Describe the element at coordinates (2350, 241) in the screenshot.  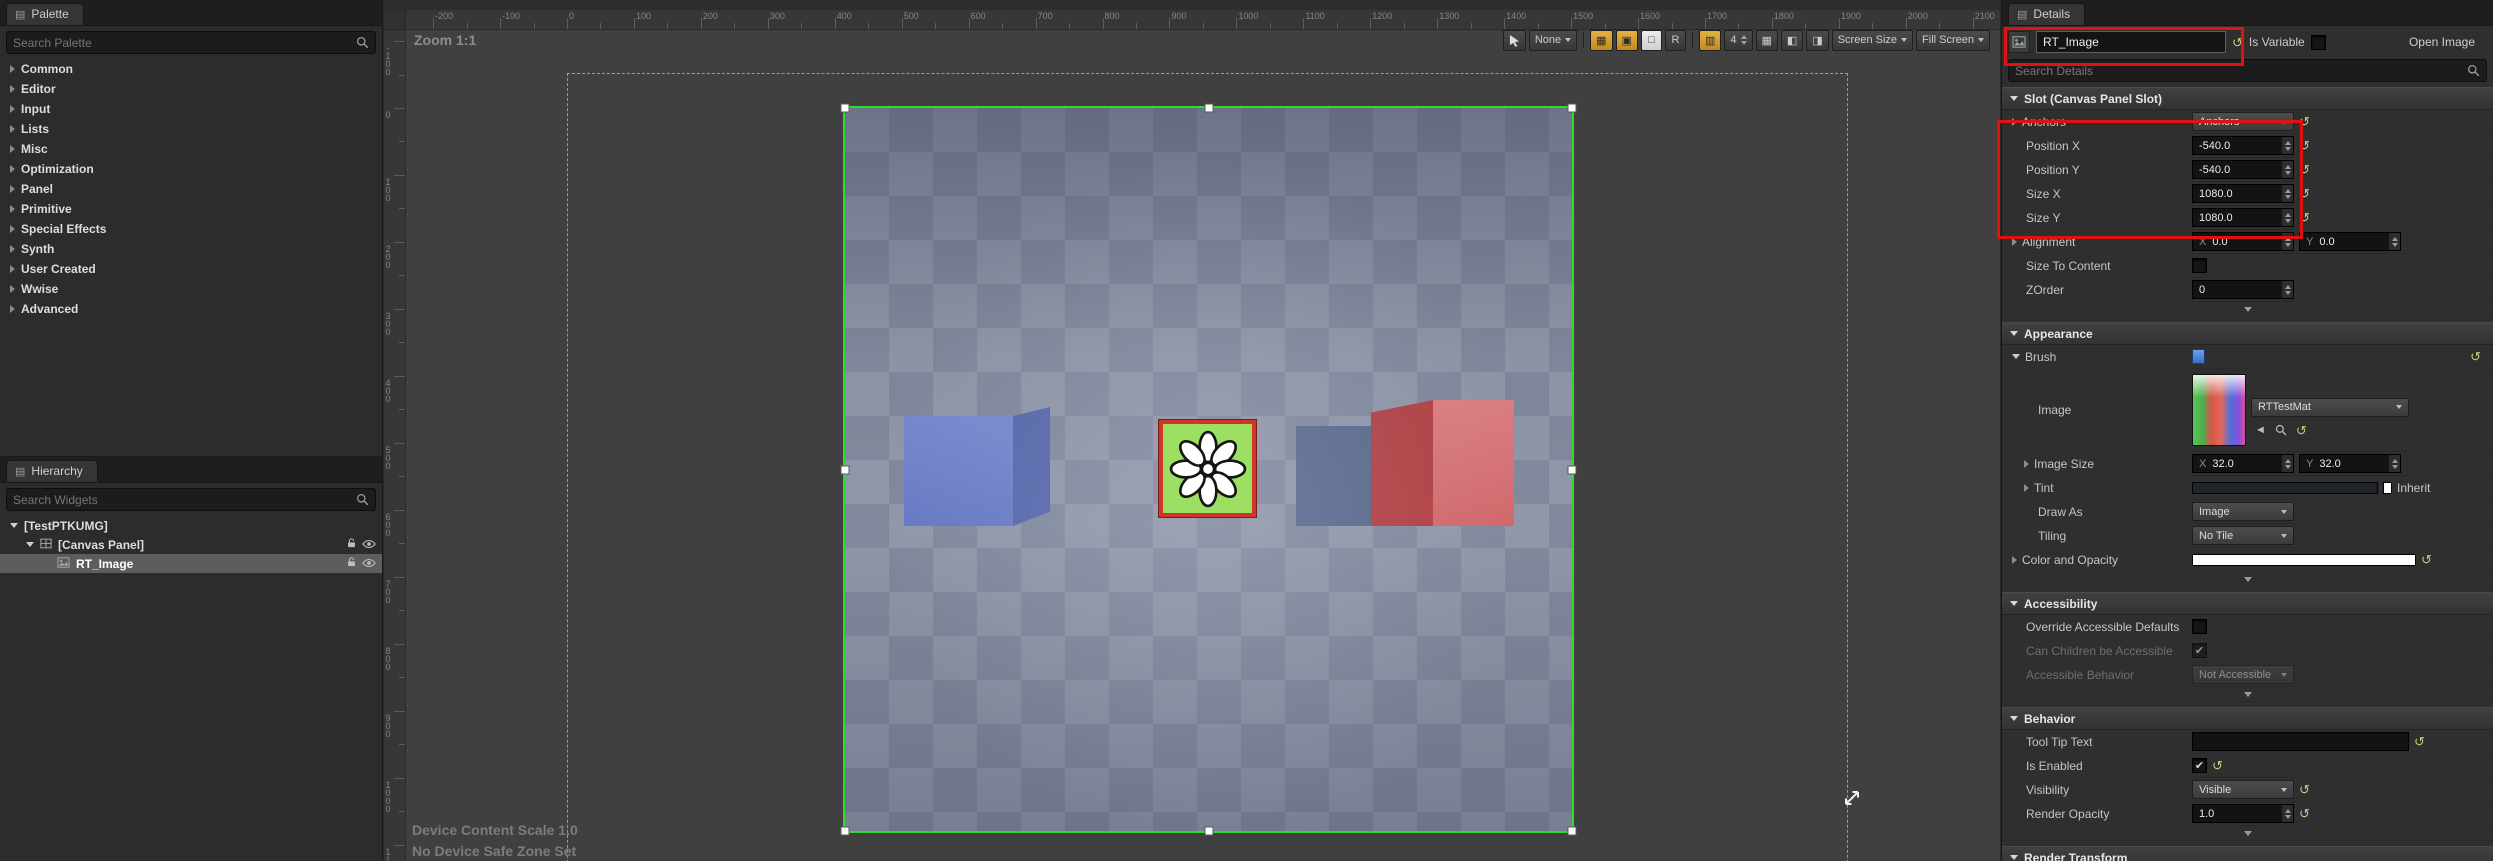
I see `alignment-y-field: Y 0.0` at that location.